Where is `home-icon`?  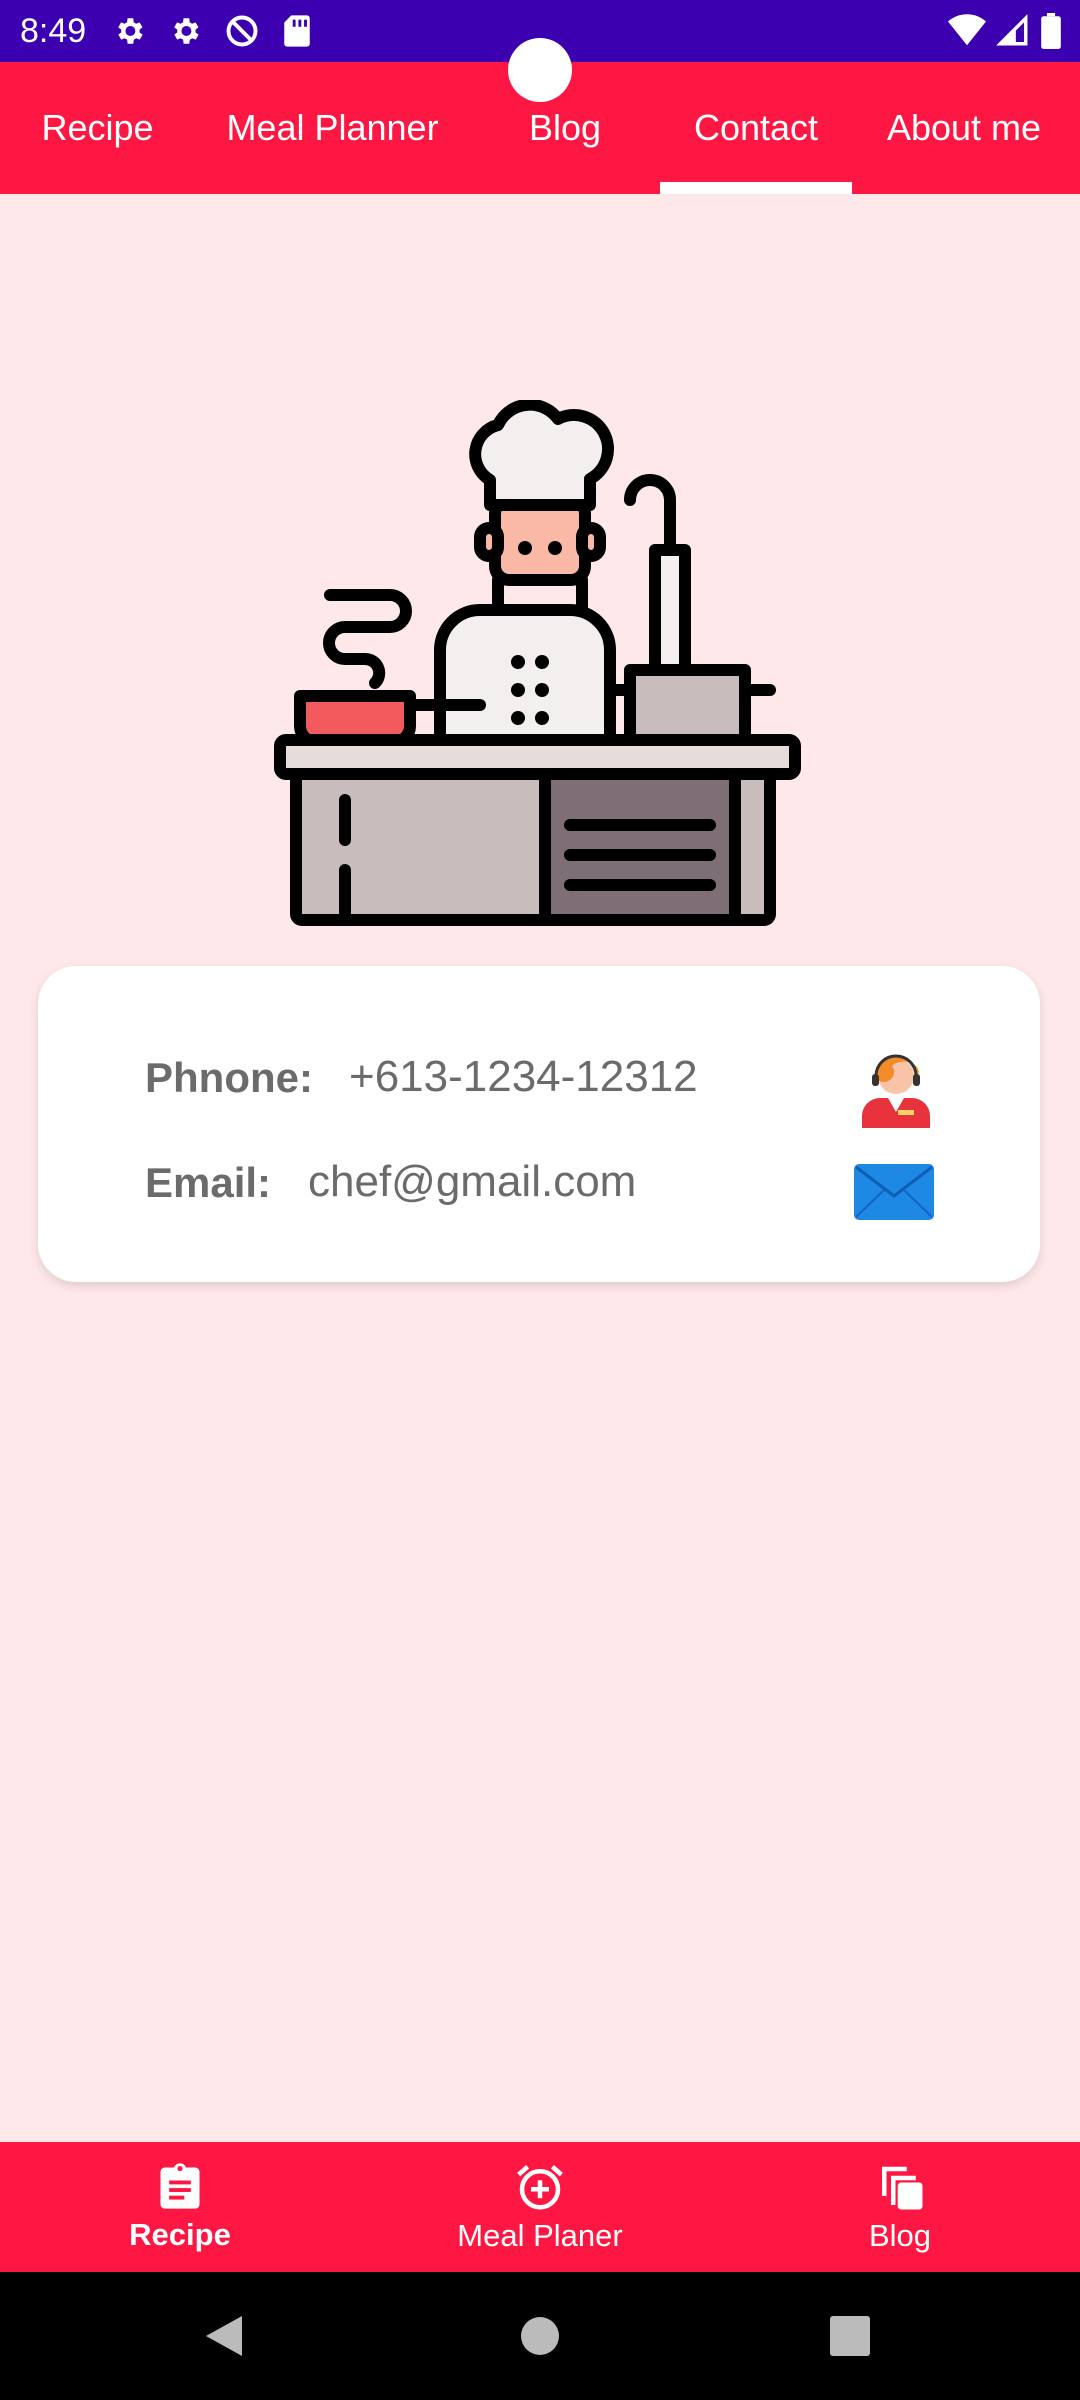
home-icon is located at coordinates (540, 2336).